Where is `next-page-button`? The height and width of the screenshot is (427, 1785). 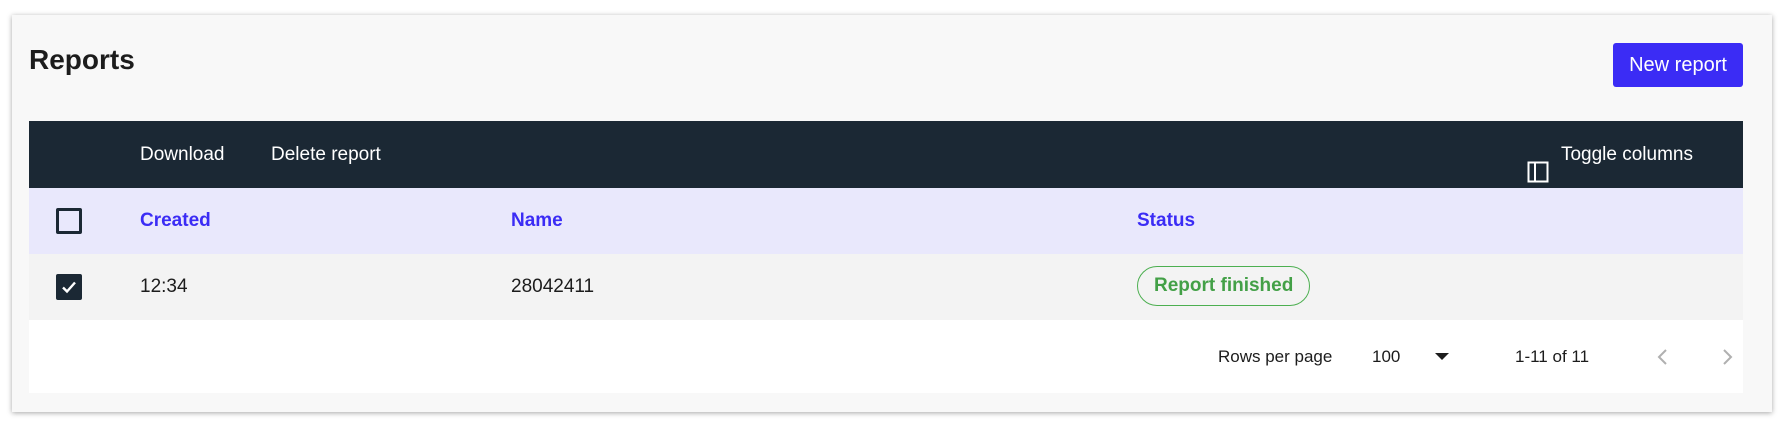
next-page-button is located at coordinates (1727, 357).